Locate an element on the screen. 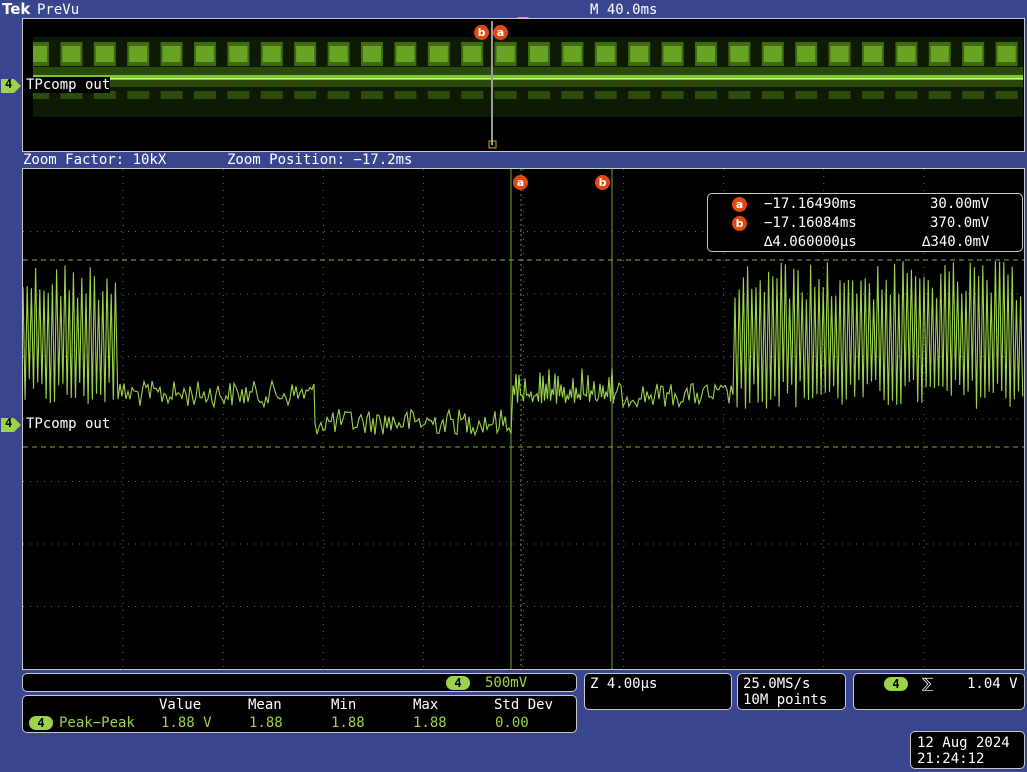  meas-value: 1.88 V is located at coordinates (186, 723).